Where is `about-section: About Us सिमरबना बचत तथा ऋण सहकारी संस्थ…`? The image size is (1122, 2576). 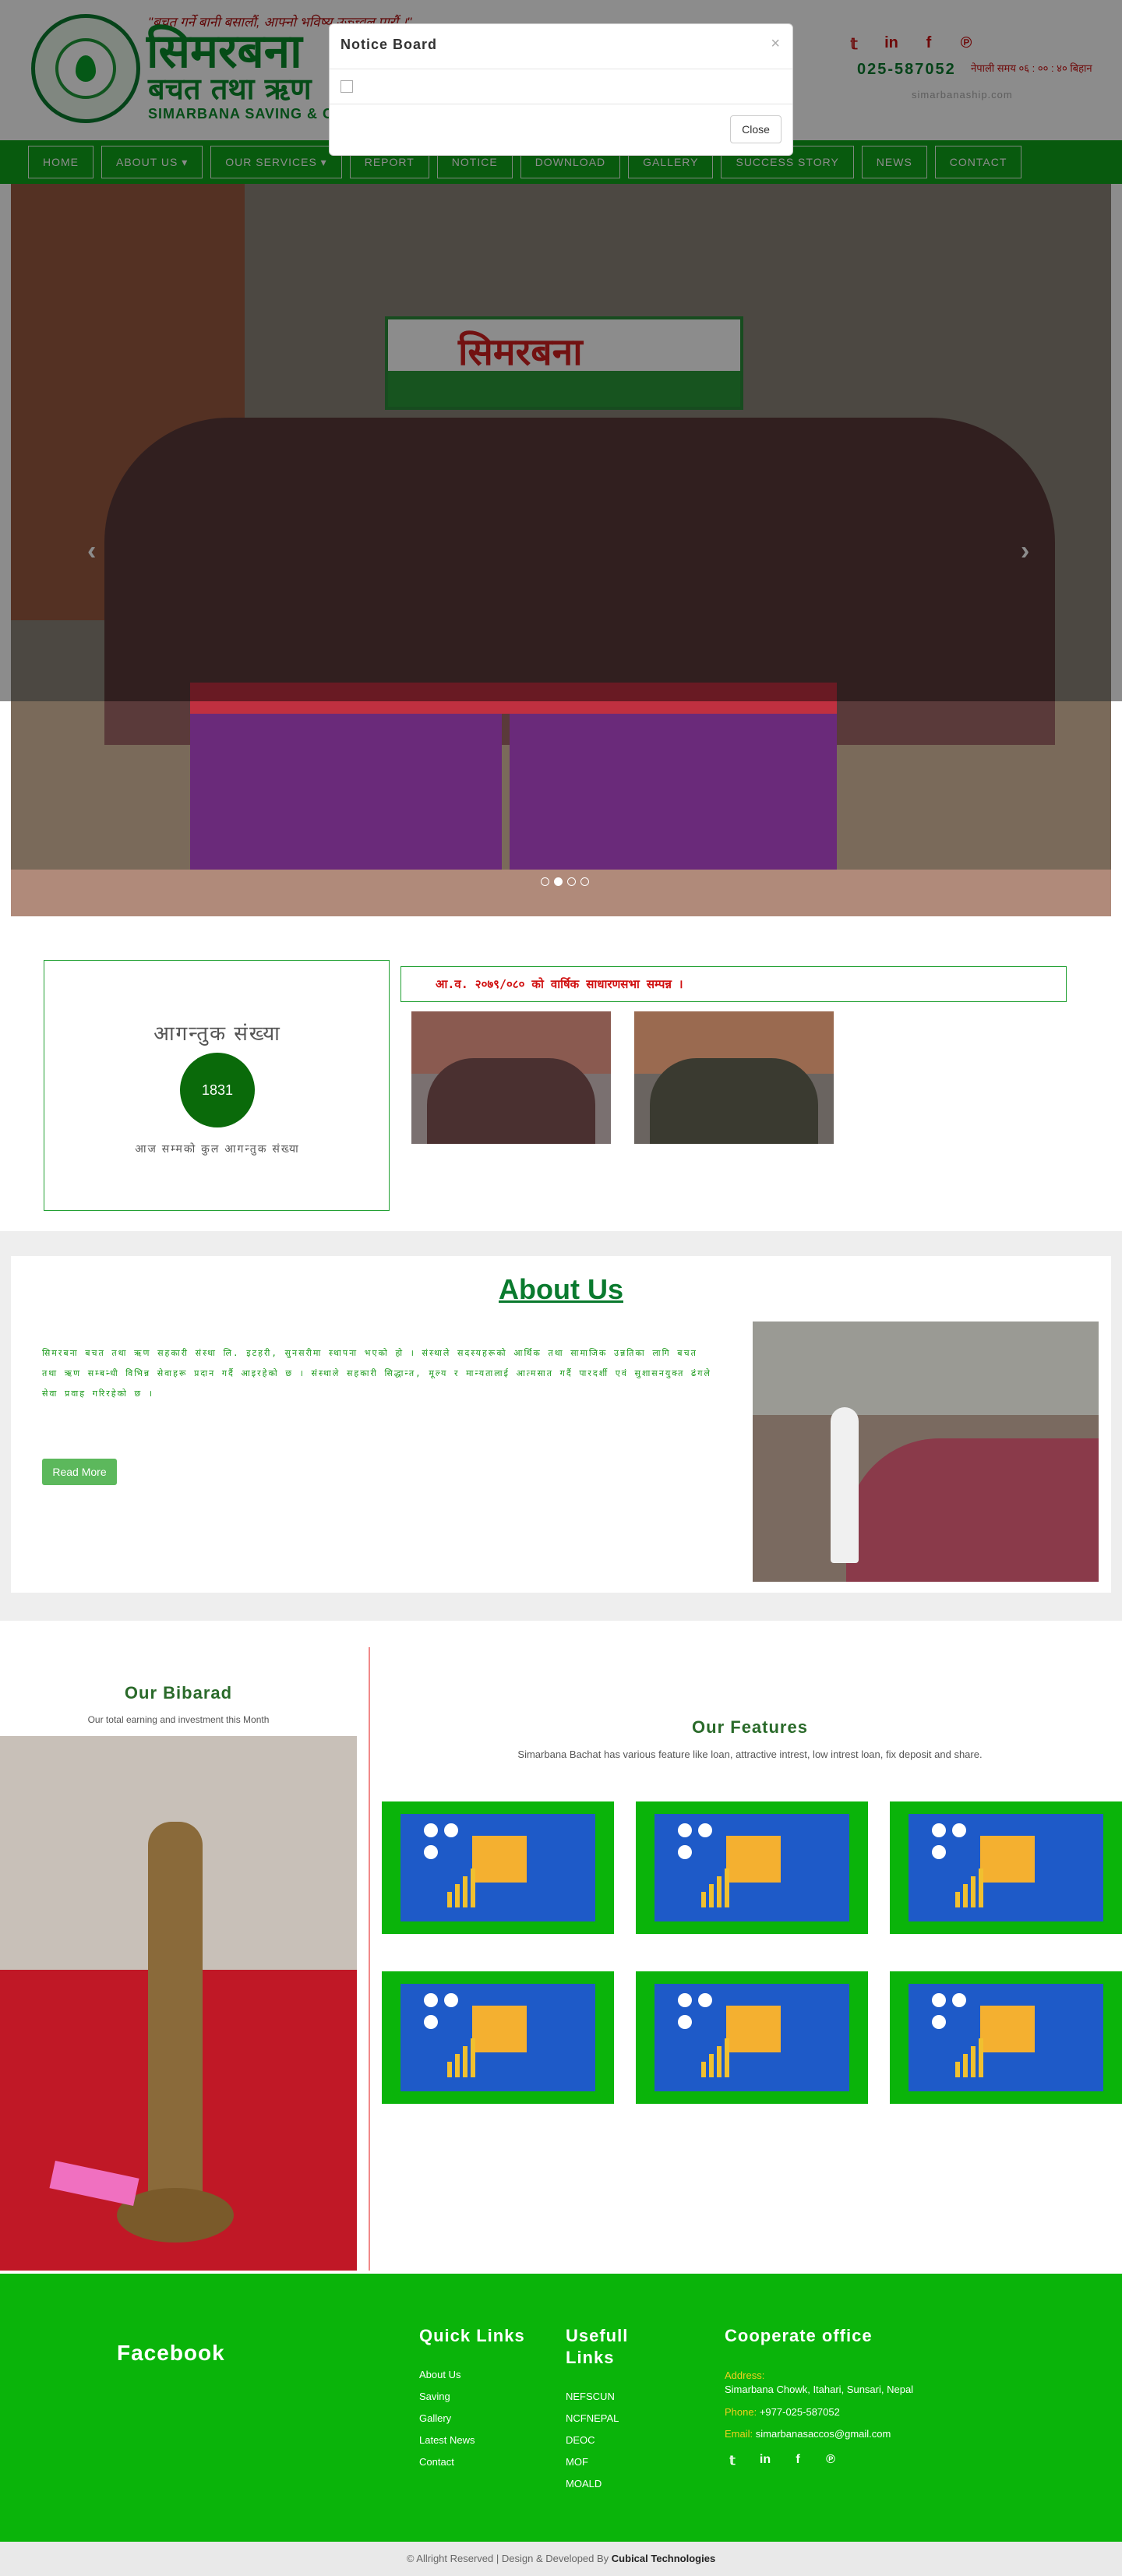
about-section: About Us सिमरबना बचत तथा ऋण सहकारी संस्थ… is located at coordinates (561, 1424).